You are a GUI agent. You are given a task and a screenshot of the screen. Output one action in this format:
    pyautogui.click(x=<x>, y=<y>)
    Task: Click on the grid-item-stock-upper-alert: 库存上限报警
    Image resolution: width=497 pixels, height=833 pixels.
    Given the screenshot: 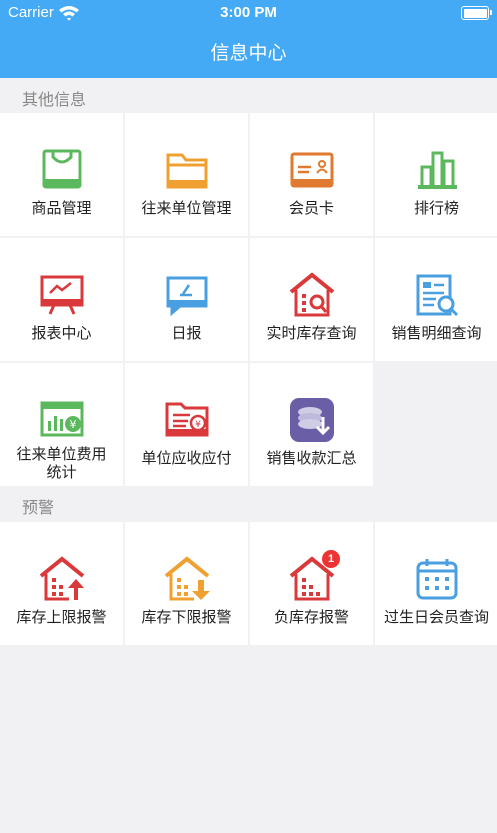 What is the action you would take?
    pyautogui.click(x=61, y=583)
    